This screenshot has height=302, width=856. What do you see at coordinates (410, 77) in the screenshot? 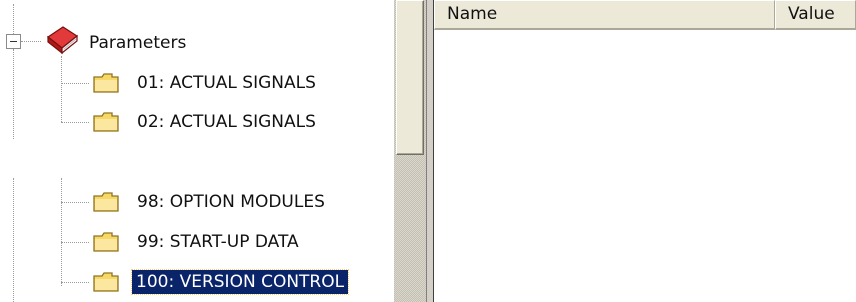
I see `scrollbar-thumb` at bounding box center [410, 77].